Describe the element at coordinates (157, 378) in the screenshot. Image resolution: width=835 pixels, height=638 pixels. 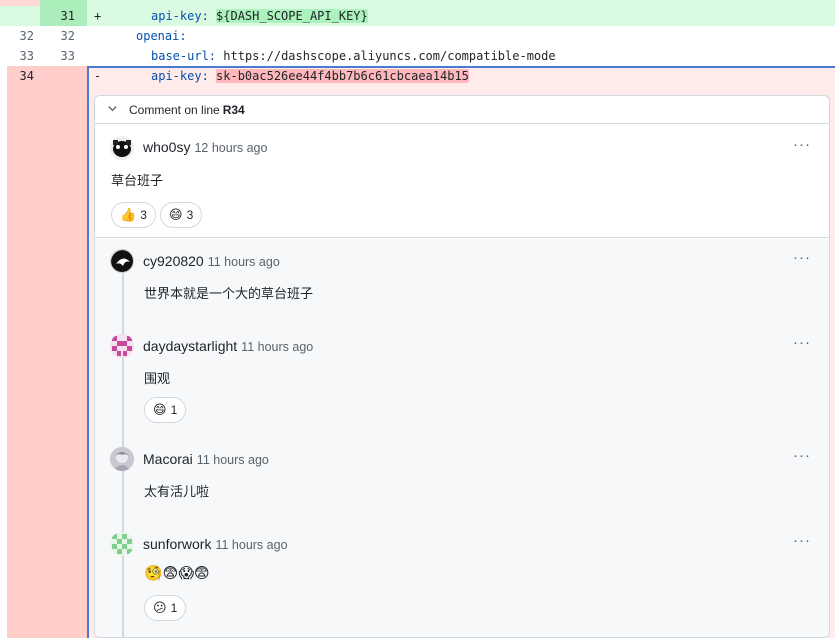
I see `comment-body: 围观` at that location.